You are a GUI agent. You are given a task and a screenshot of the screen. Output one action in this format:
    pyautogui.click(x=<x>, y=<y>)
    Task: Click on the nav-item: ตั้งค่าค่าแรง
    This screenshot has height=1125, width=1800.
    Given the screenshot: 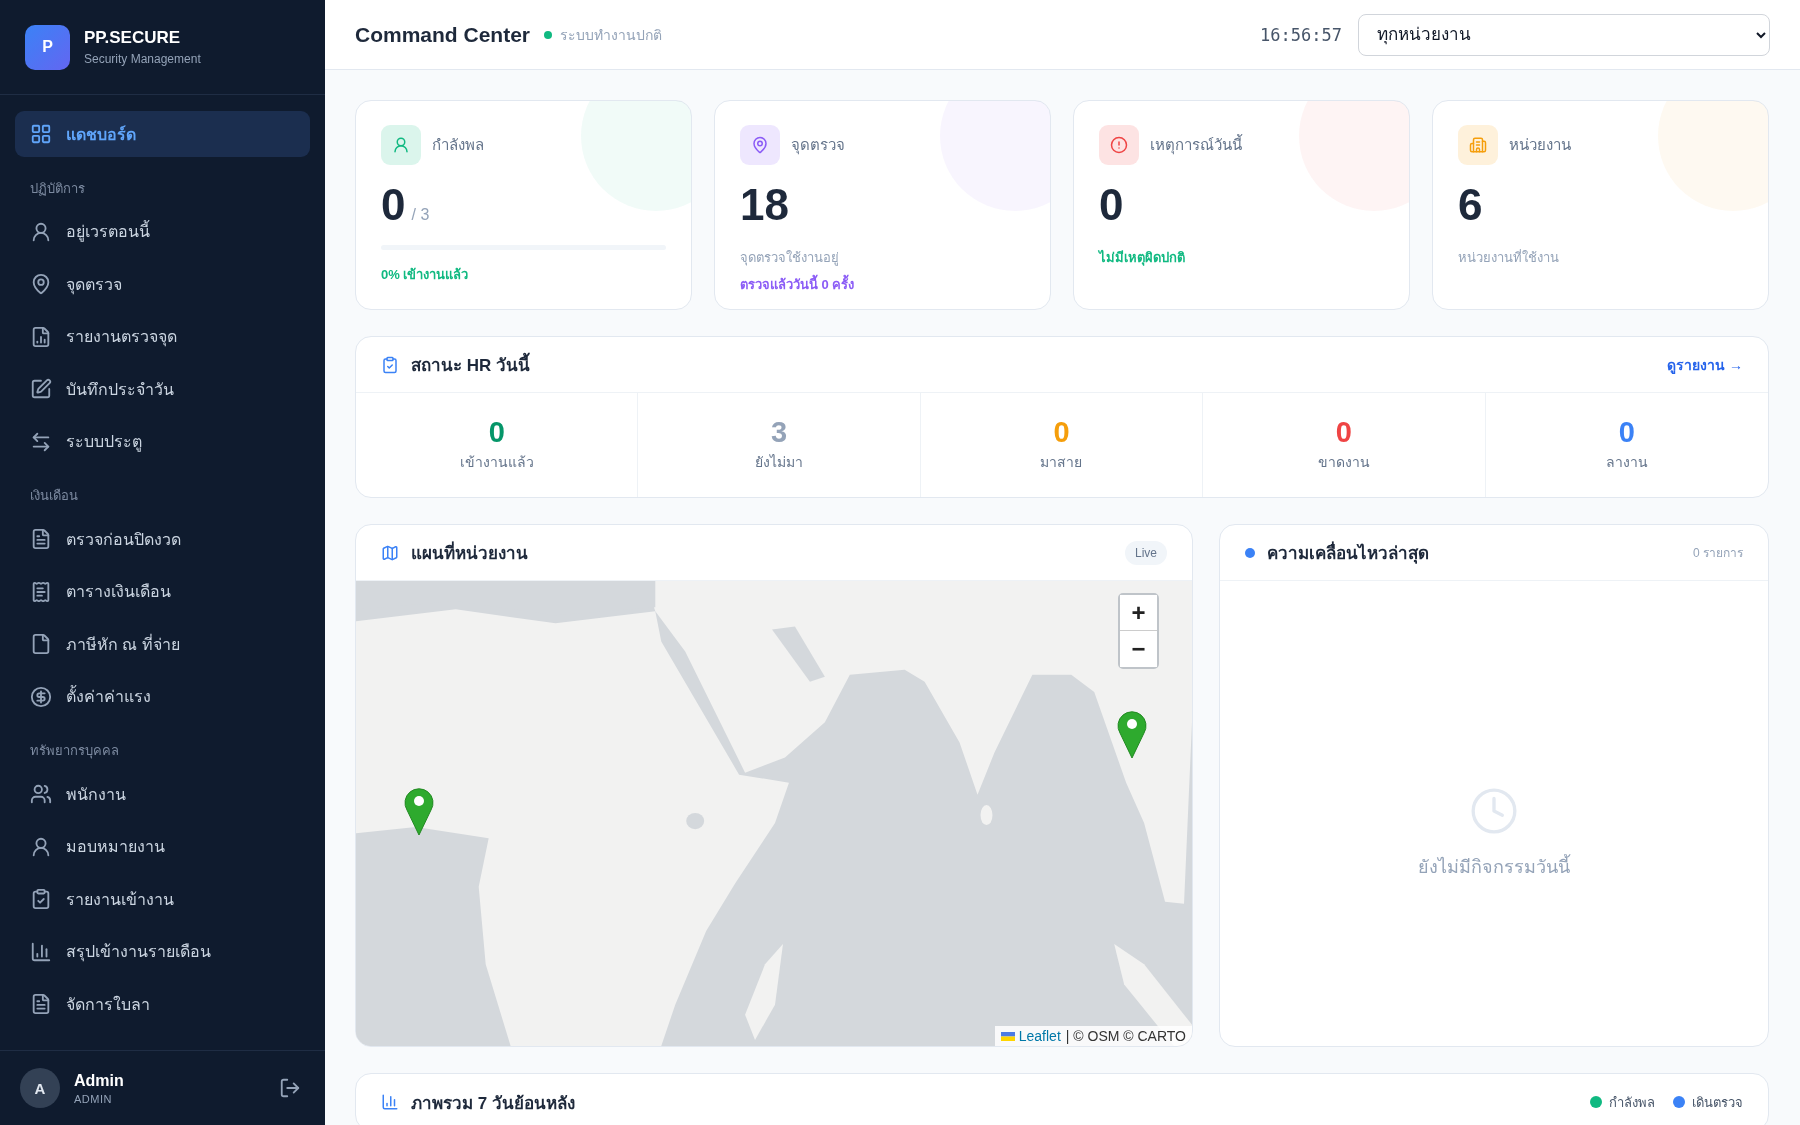 What is the action you would take?
    pyautogui.click(x=162, y=696)
    